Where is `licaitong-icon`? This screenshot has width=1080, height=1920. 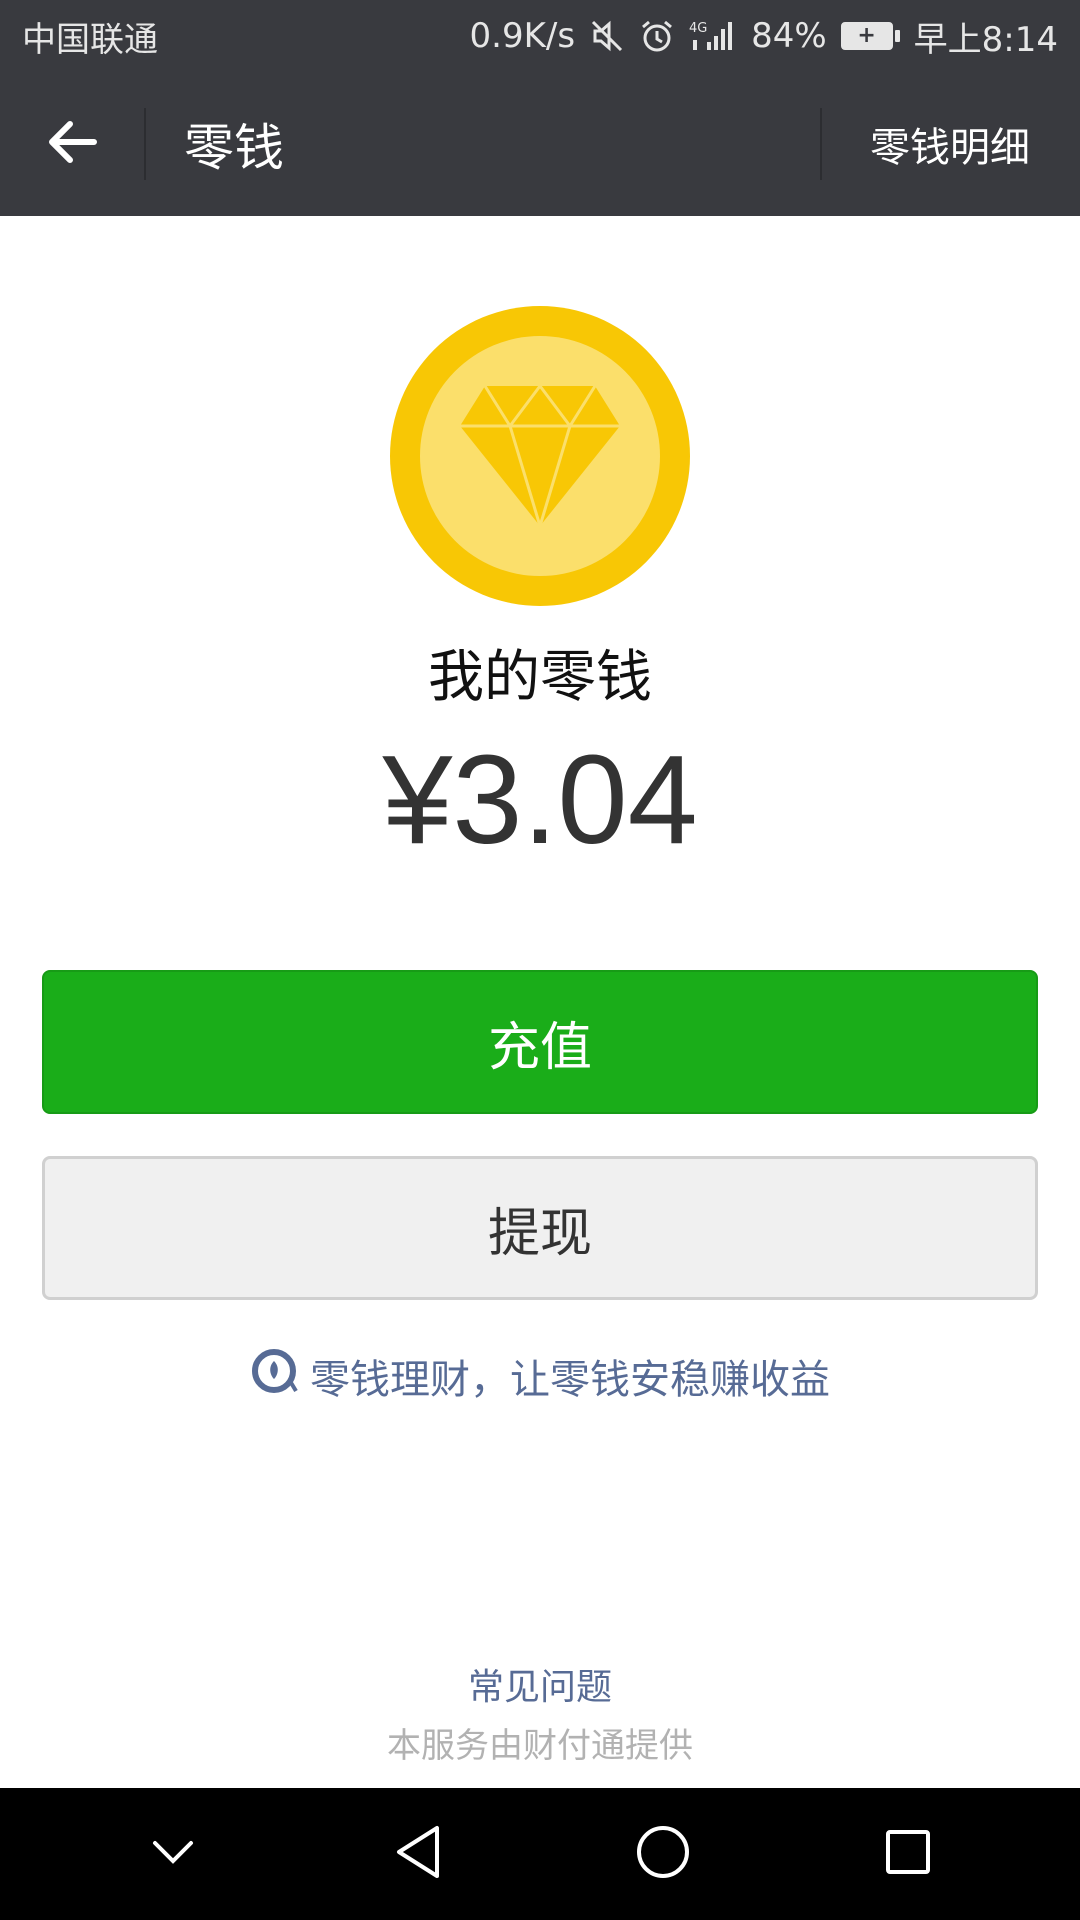 licaitong-icon is located at coordinates (274, 1376).